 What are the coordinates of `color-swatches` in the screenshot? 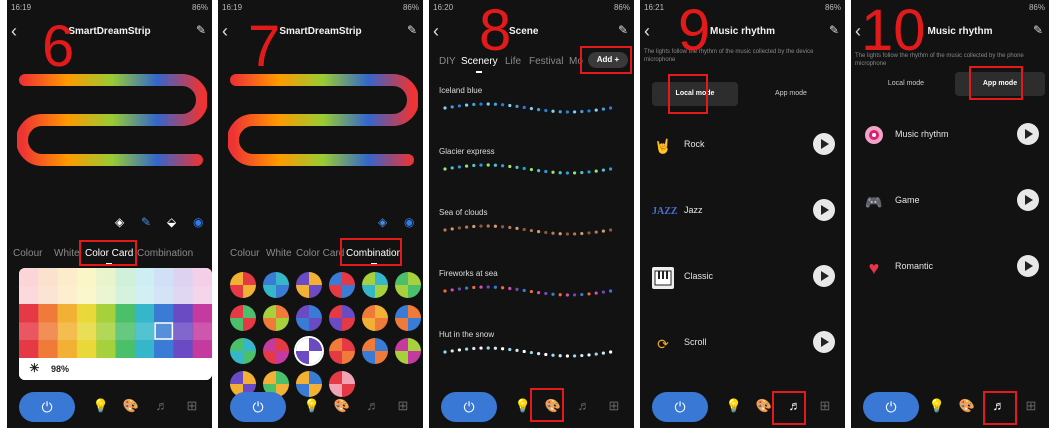 It's located at (115, 313).